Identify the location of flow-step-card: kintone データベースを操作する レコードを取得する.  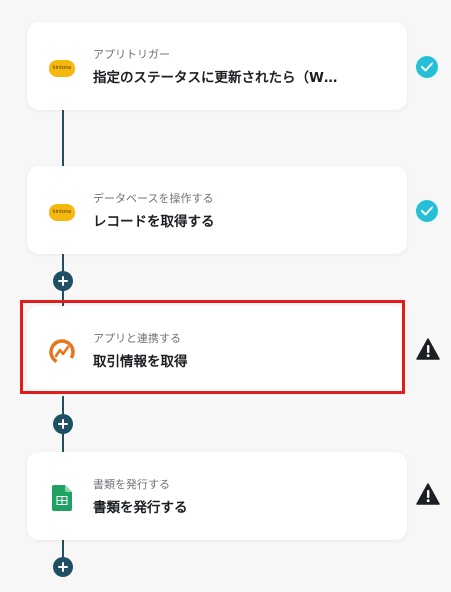
(217, 210).